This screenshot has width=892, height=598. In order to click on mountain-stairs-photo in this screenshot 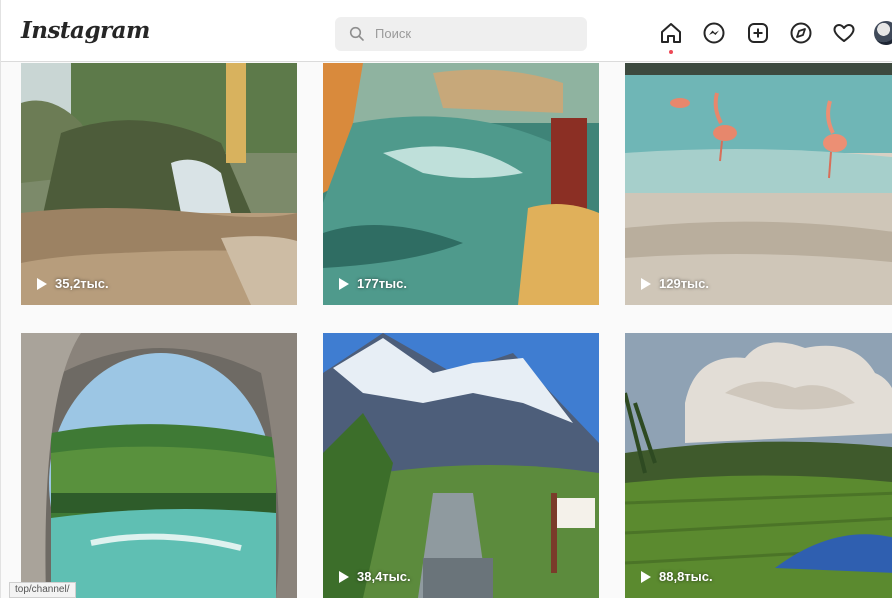, I will do `click(461, 465)`.